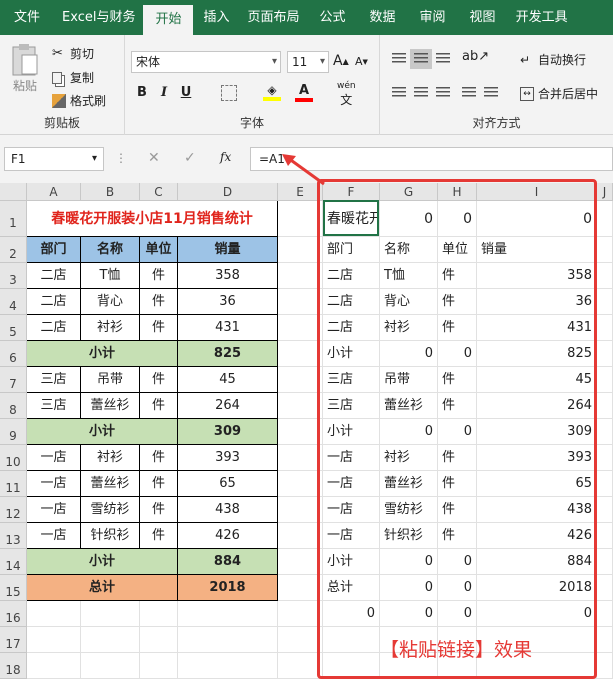 The width and height of the screenshot is (613, 685). Describe the element at coordinates (13, 219) in the screenshot. I see `row-header-1: 1` at that location.